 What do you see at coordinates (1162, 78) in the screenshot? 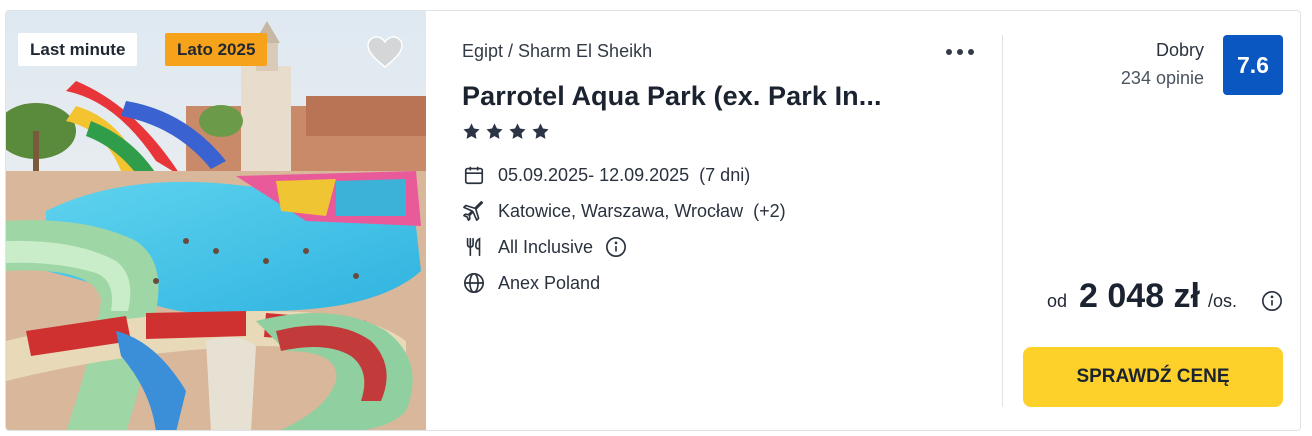
I see `reviews-count: 234 opinie` at bounding box center [1162, 78].